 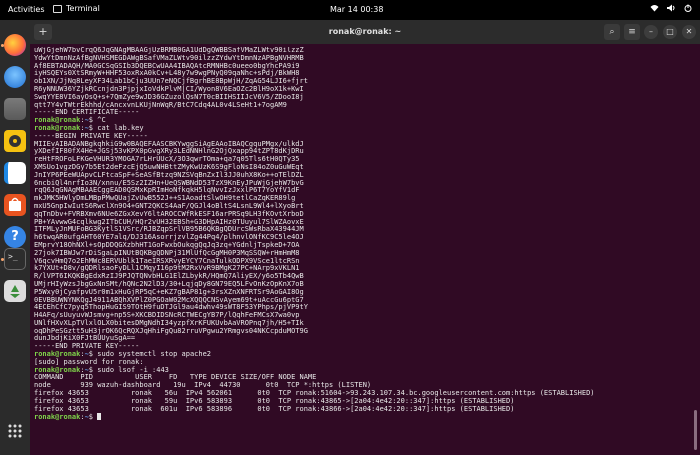 I want to click on thunderbird-icon, so click(x=15, y=77).